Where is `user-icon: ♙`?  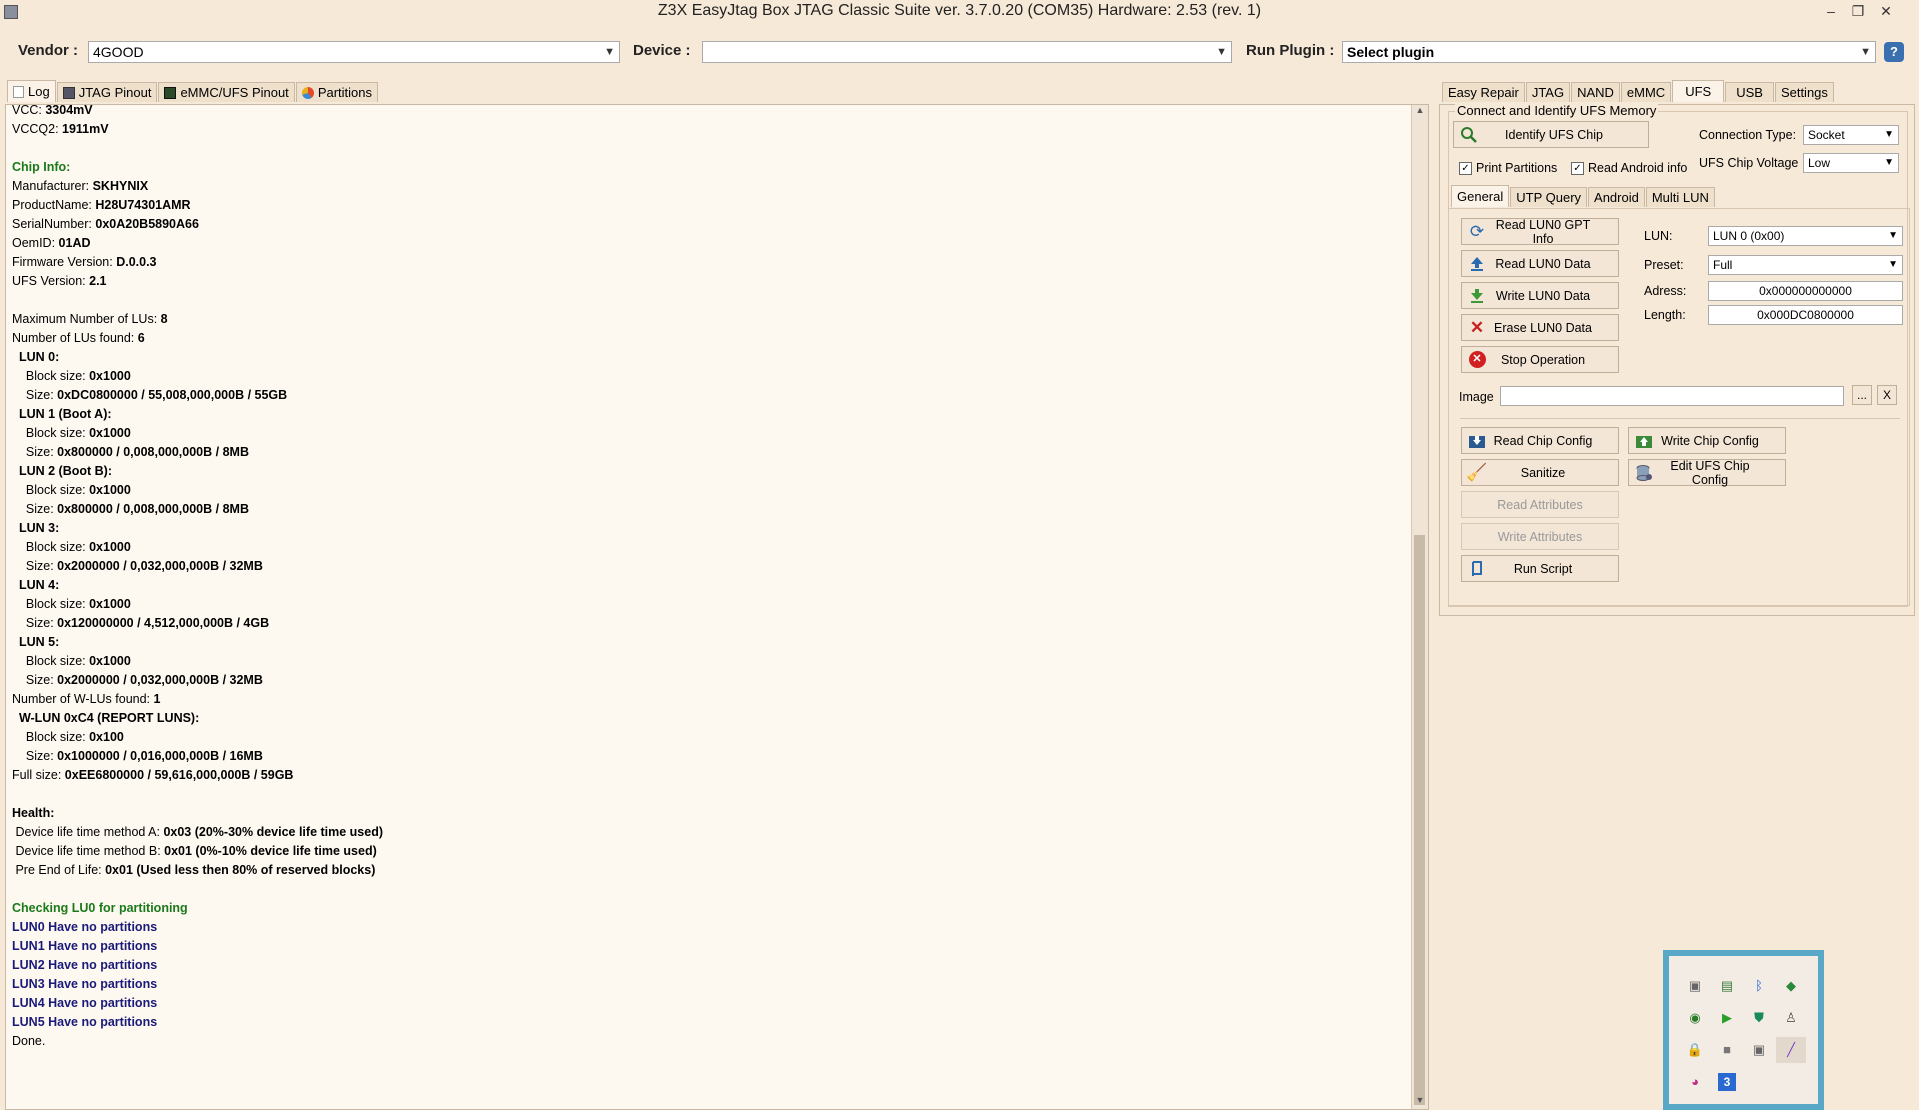 user-icon: ♙ is located at coordinates (1791, 1018).